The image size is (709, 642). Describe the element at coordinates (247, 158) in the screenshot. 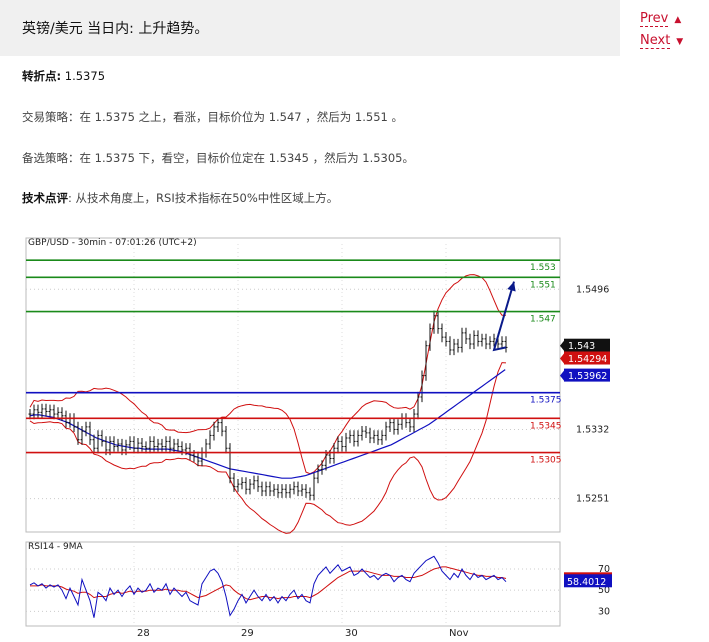

I see `alt-strategy-text: 在 1.5375 下，看空，目标价位定在 1.5345 ，然后为 1.5305。` at that location.